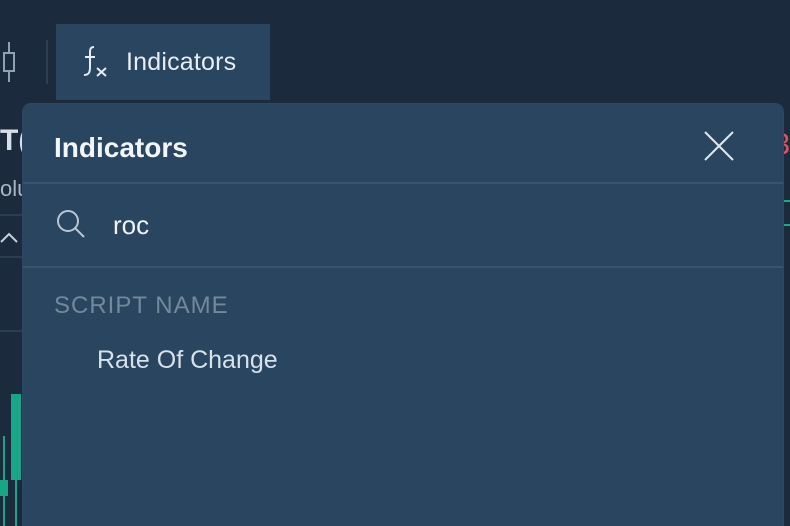  I want to click on dialog-header: Indicators, so click(403, 144).